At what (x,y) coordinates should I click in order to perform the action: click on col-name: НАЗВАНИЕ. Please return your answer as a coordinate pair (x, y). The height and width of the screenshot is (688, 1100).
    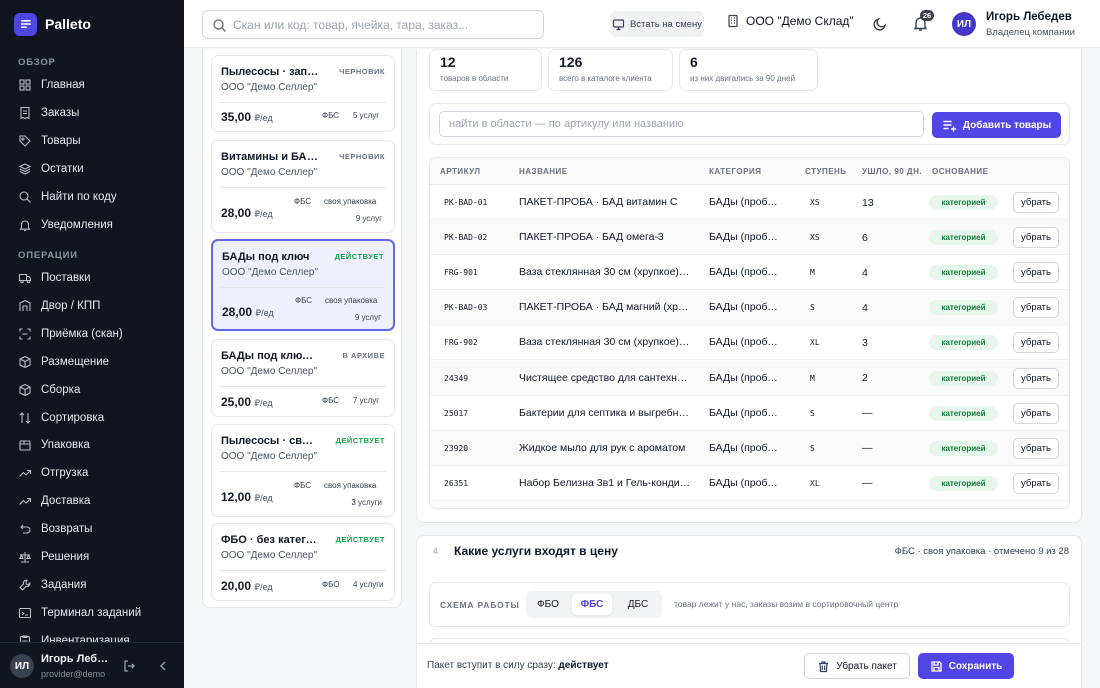
    Looking at the image, I should click on (543, 171).